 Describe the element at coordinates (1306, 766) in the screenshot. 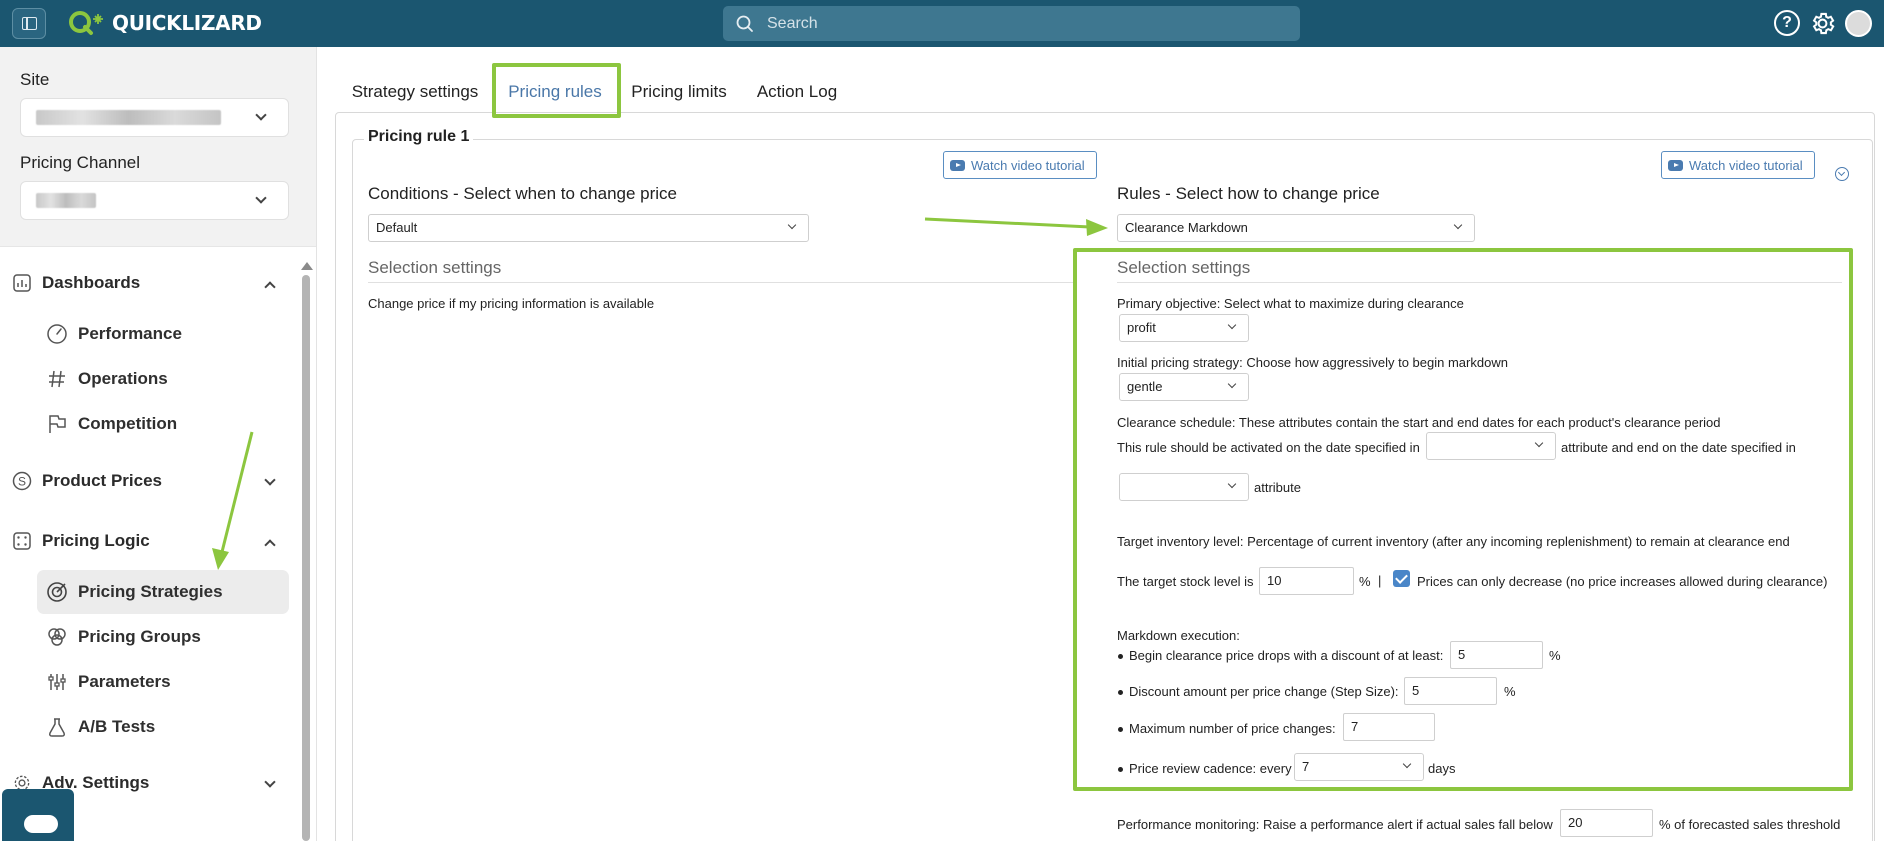

I see `cadence-value: 7` at that location.